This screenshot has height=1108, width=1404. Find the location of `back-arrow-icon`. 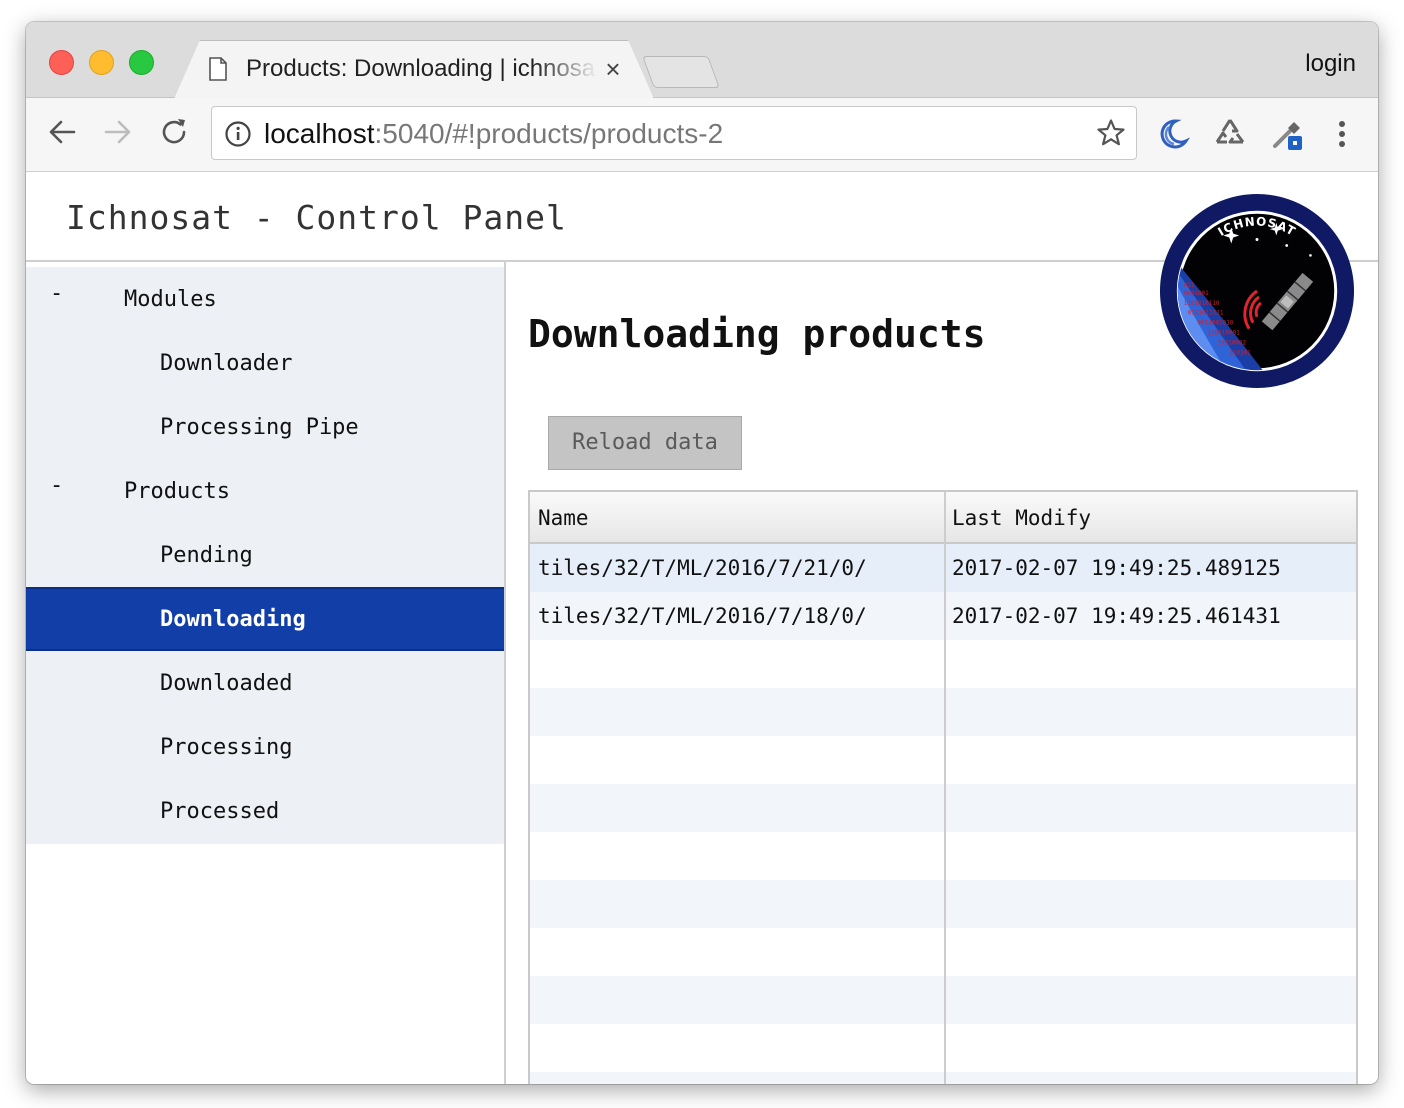

back-arrow-icon is located at coordinates (62, 132).